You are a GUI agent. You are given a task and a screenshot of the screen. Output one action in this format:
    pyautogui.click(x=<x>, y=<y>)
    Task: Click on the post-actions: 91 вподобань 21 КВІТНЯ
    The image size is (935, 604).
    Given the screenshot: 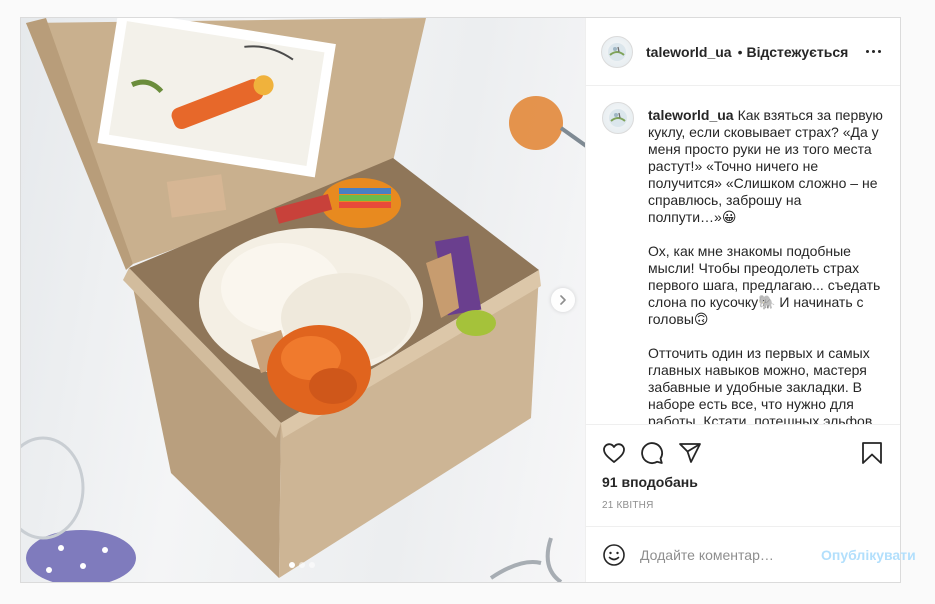 What is the action you would take?
    pyautogui.click(x=743, y=475)
    